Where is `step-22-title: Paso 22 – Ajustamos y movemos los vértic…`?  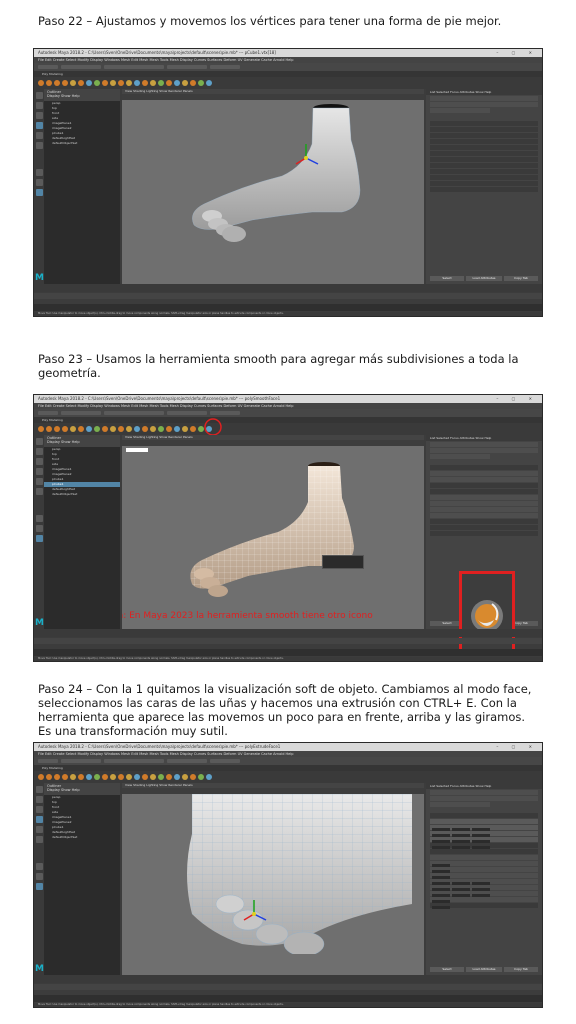
step-22-title: Paso 22 – Ajustamos y movemos los vértic… is located at coordinates (270, 21).